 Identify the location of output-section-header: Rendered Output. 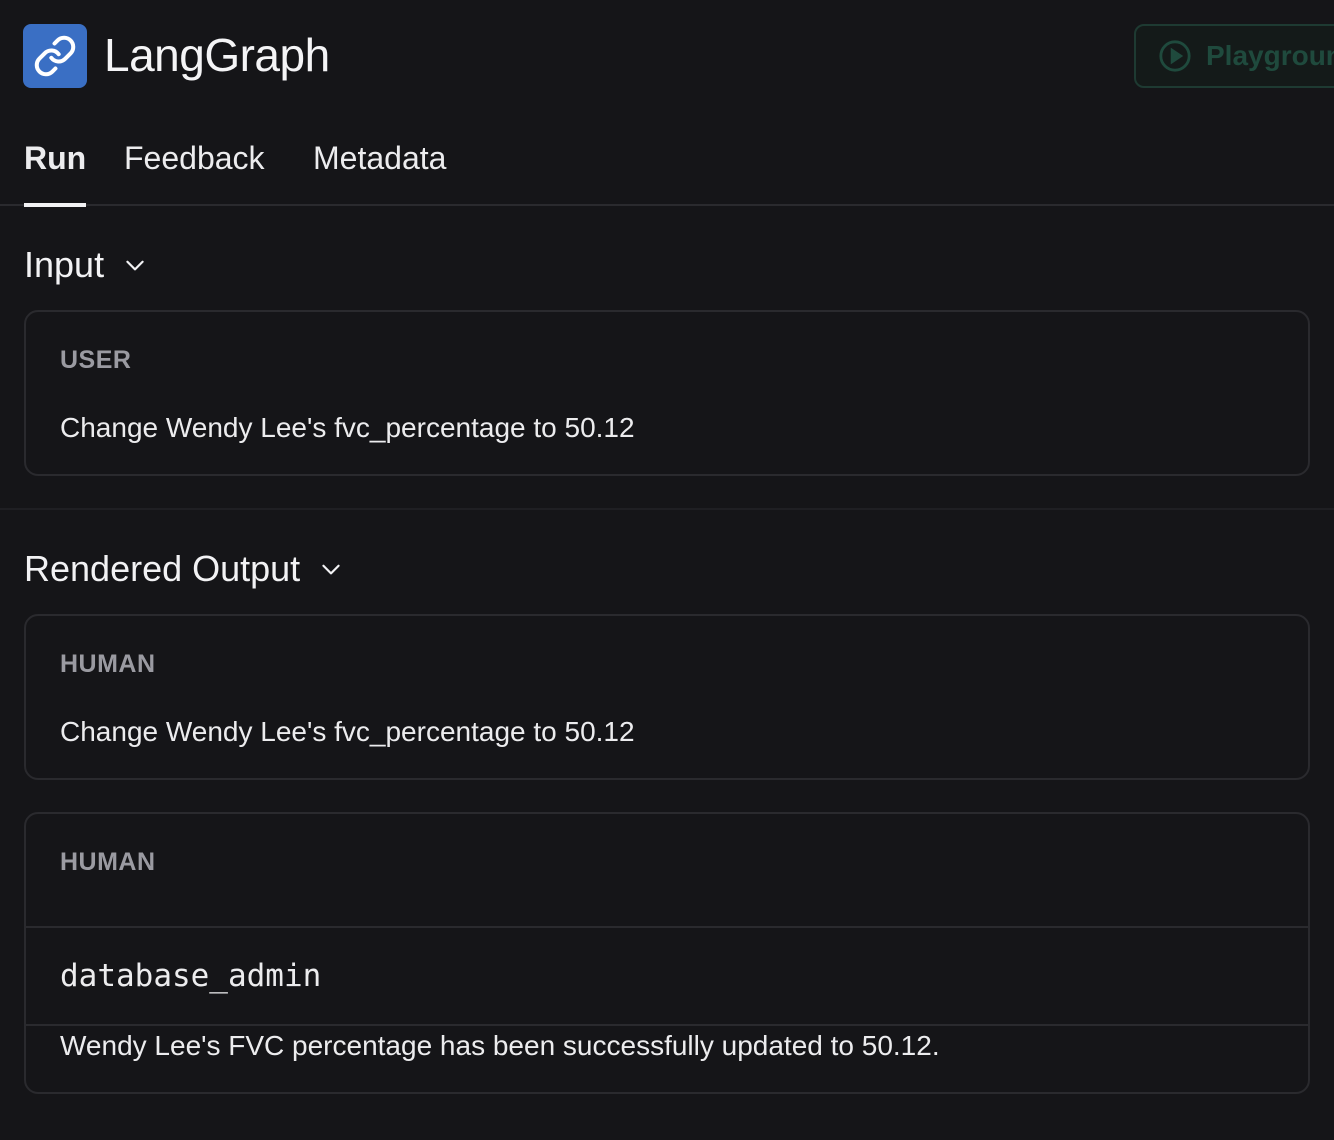
(184, 569).